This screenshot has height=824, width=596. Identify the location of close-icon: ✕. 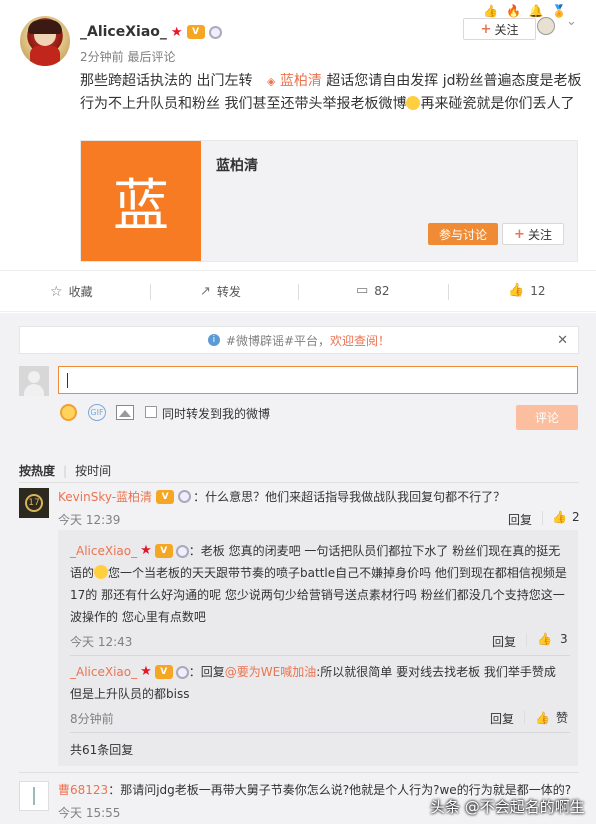
(562, 340).